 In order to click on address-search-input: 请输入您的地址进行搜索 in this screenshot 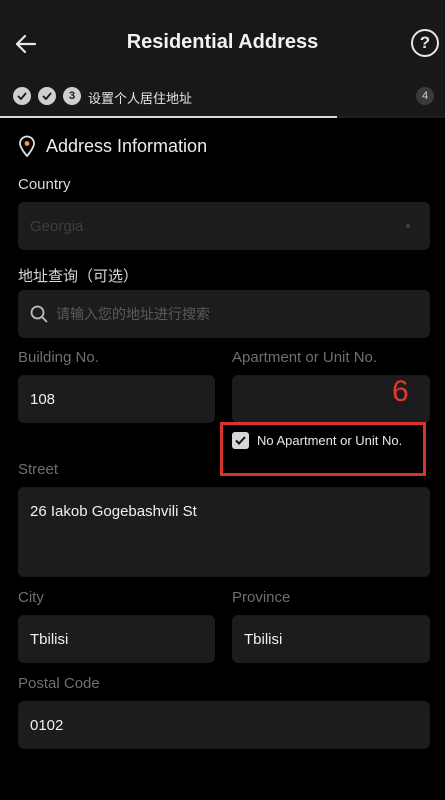, I will do `click(224, 314)`.